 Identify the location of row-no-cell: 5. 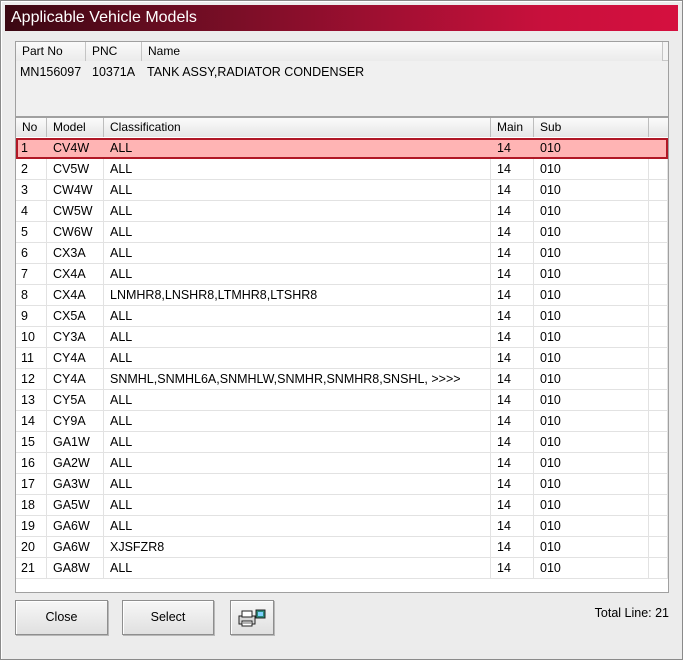
(31, 232).